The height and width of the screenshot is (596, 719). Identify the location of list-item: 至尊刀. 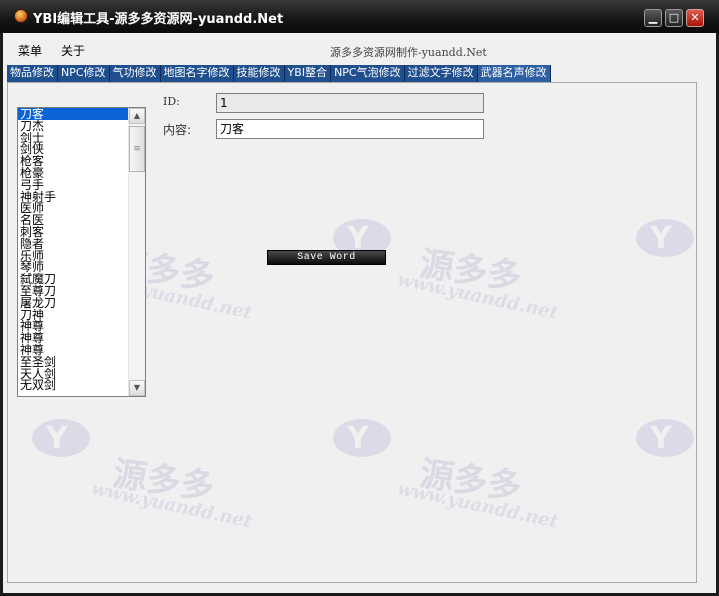
(73, 291).